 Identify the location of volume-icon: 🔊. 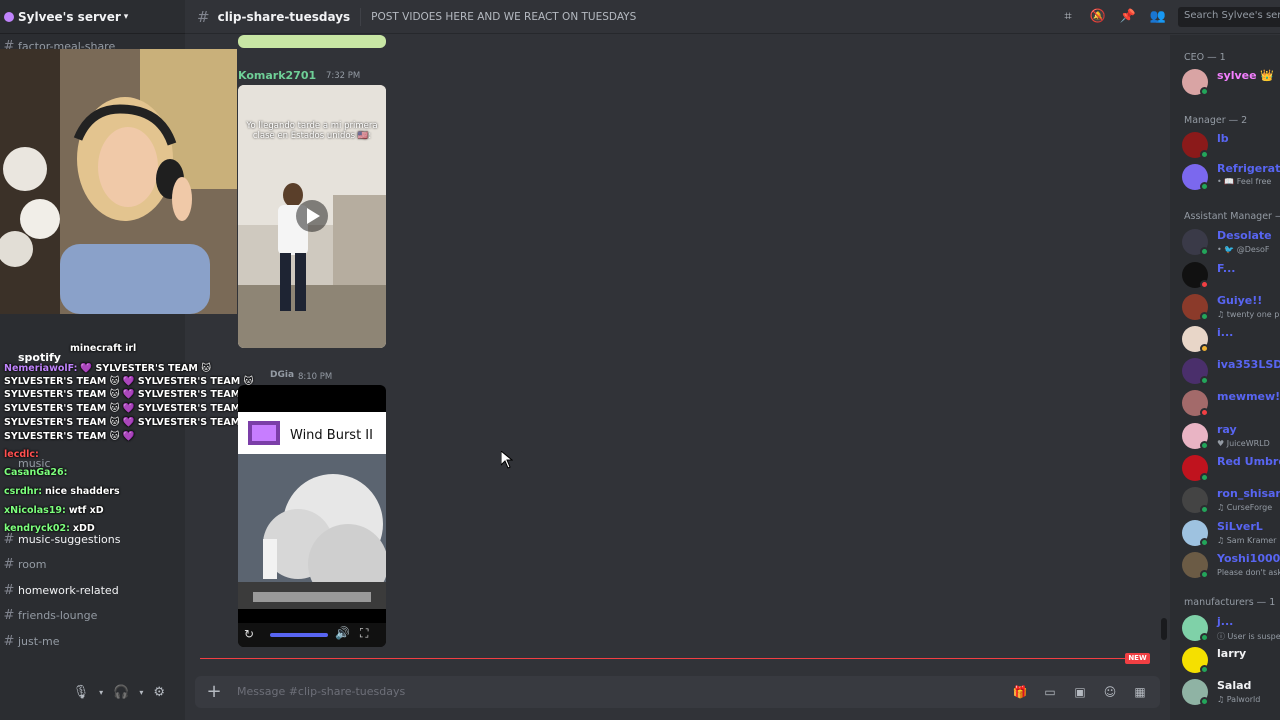
(342, 633).